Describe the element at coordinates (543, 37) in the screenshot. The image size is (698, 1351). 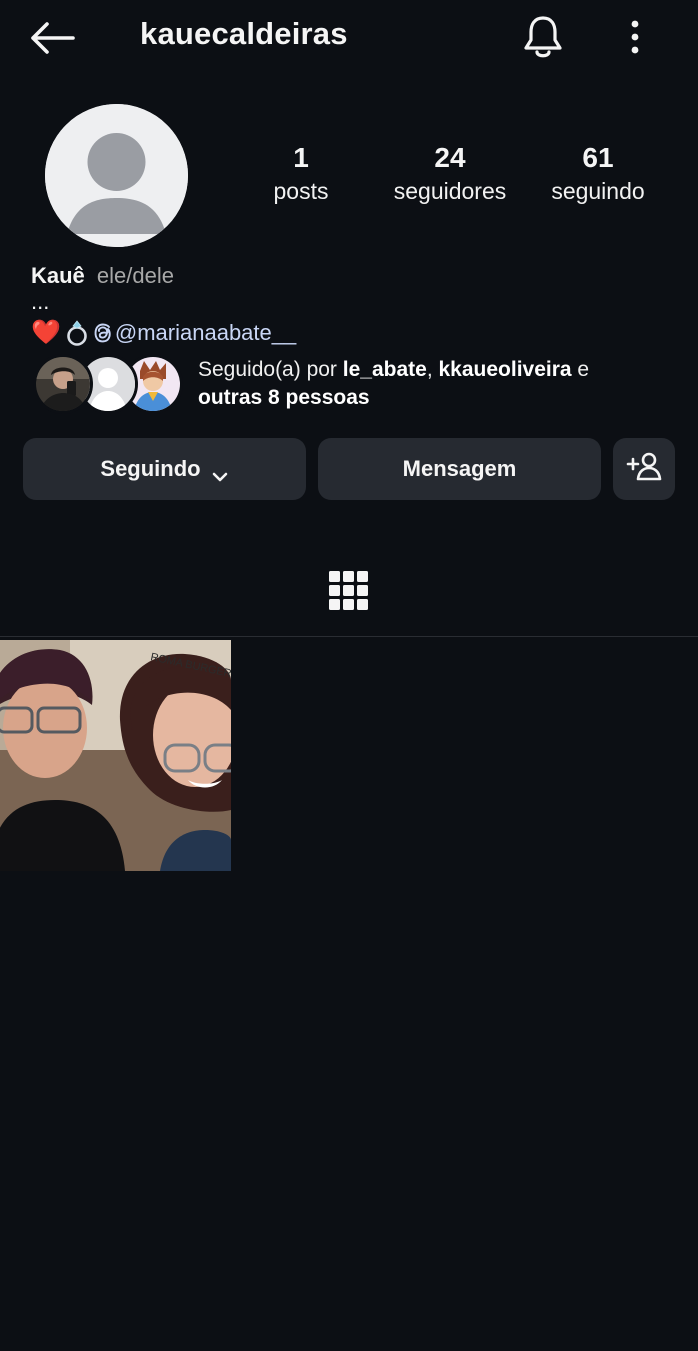
I see `bell-icon` at that location.